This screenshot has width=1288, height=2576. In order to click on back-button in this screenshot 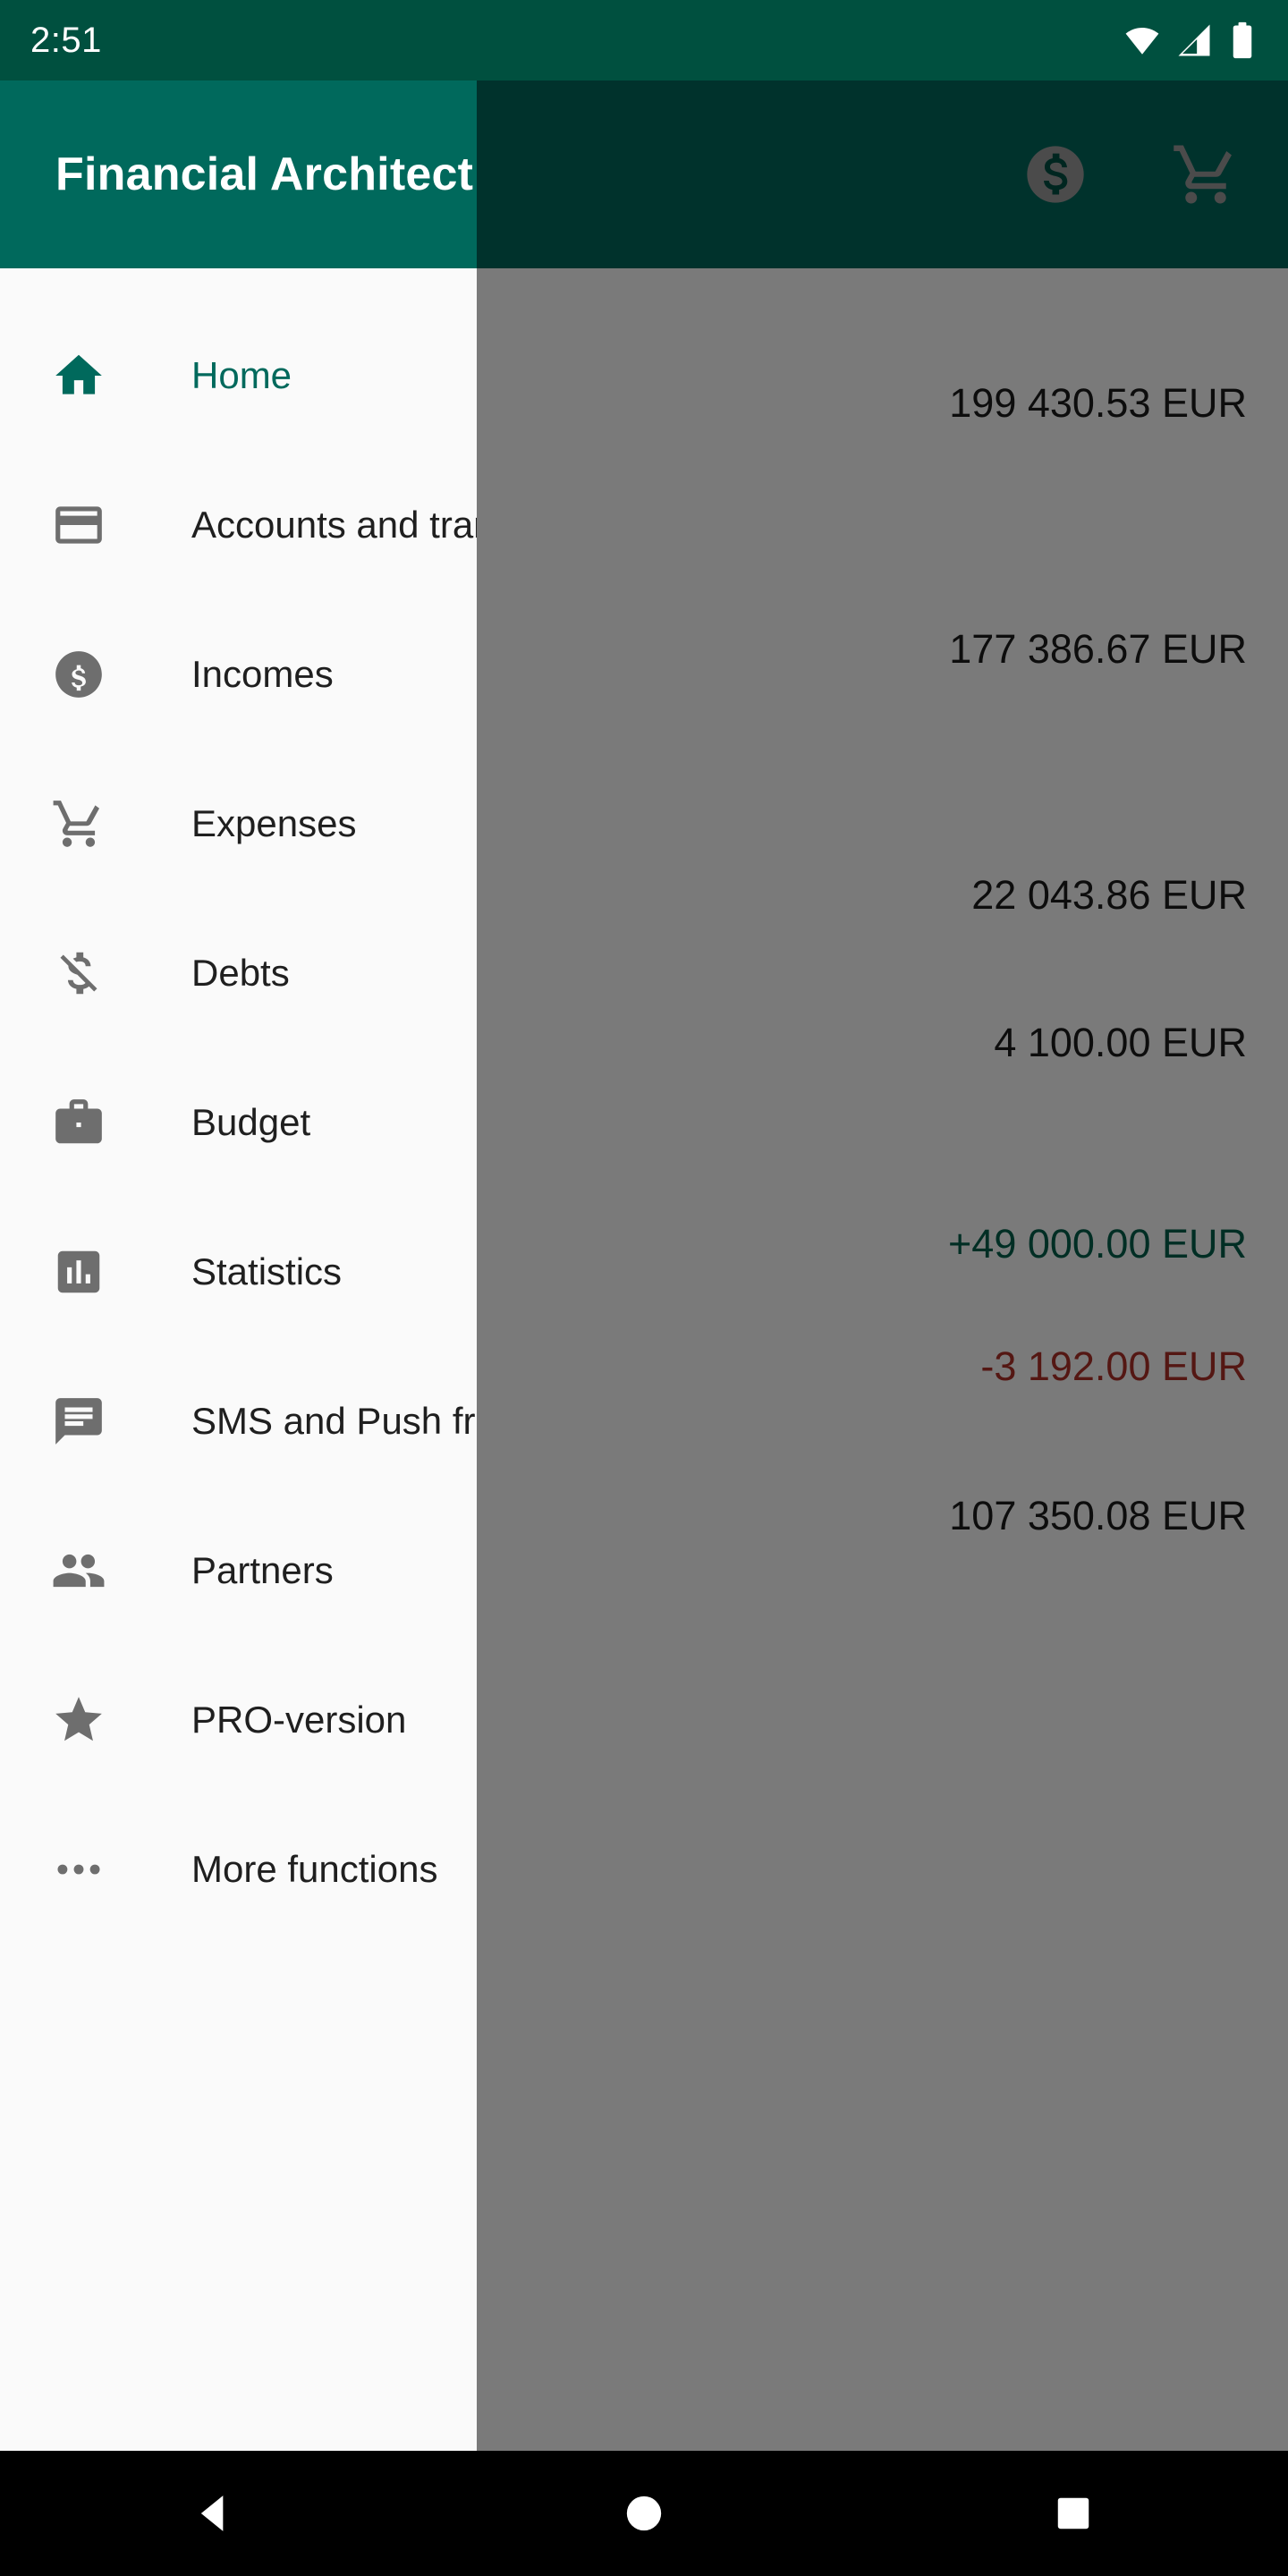, I will do `click(214, 2513)`.